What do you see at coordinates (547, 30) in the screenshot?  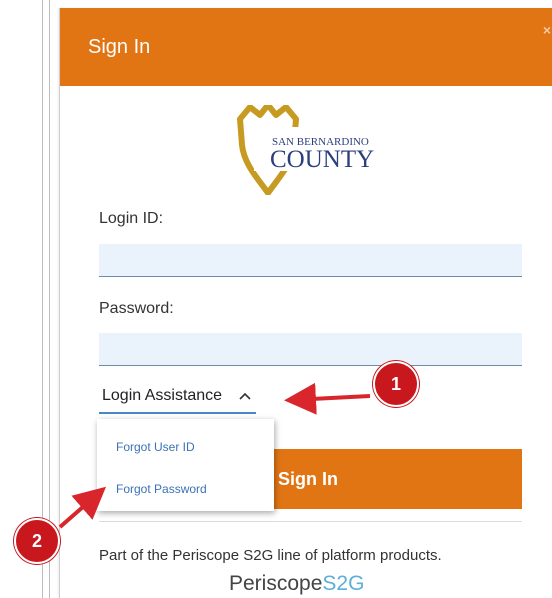 I see `close-icon: ×` at bounding box center [547, 30].